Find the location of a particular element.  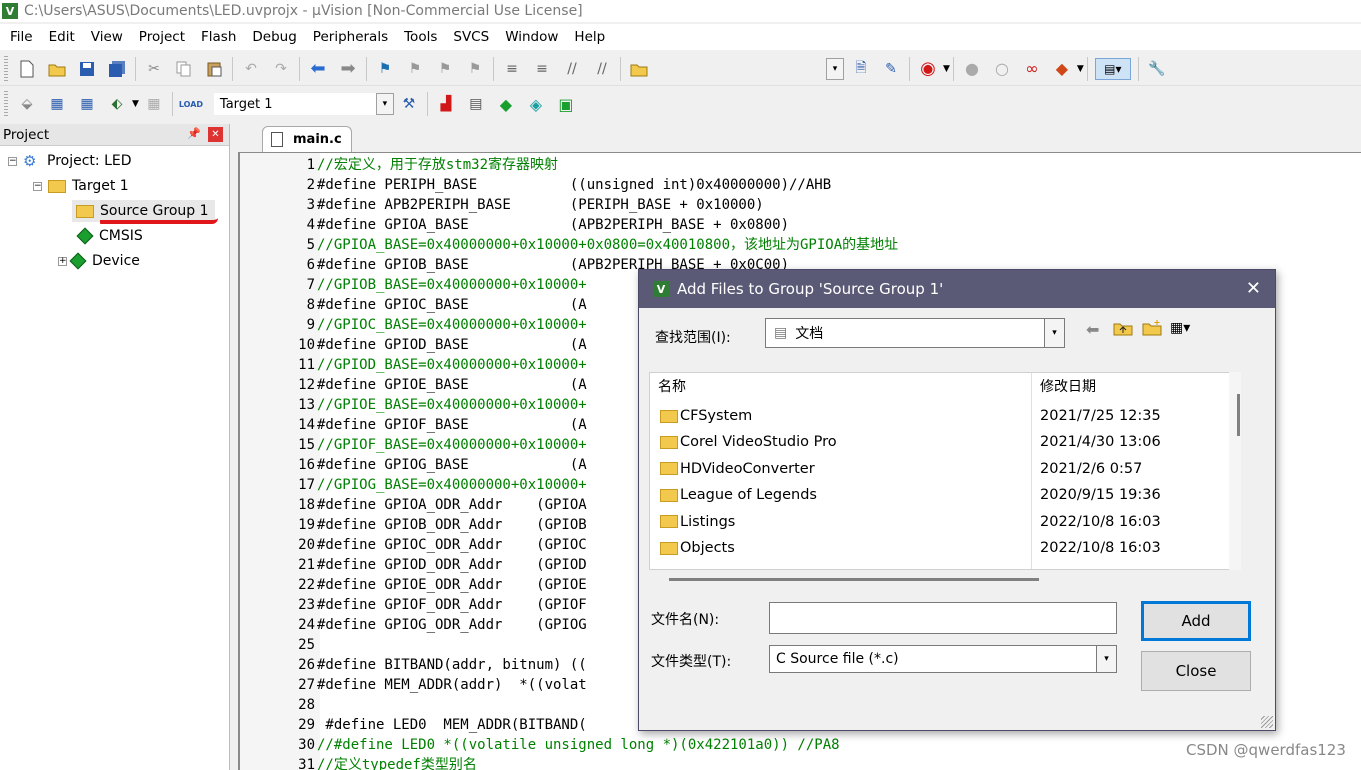

code-line: 22 #define GPIOE_ODR_Addr (GPIOE is located at coordinates (413, 585).